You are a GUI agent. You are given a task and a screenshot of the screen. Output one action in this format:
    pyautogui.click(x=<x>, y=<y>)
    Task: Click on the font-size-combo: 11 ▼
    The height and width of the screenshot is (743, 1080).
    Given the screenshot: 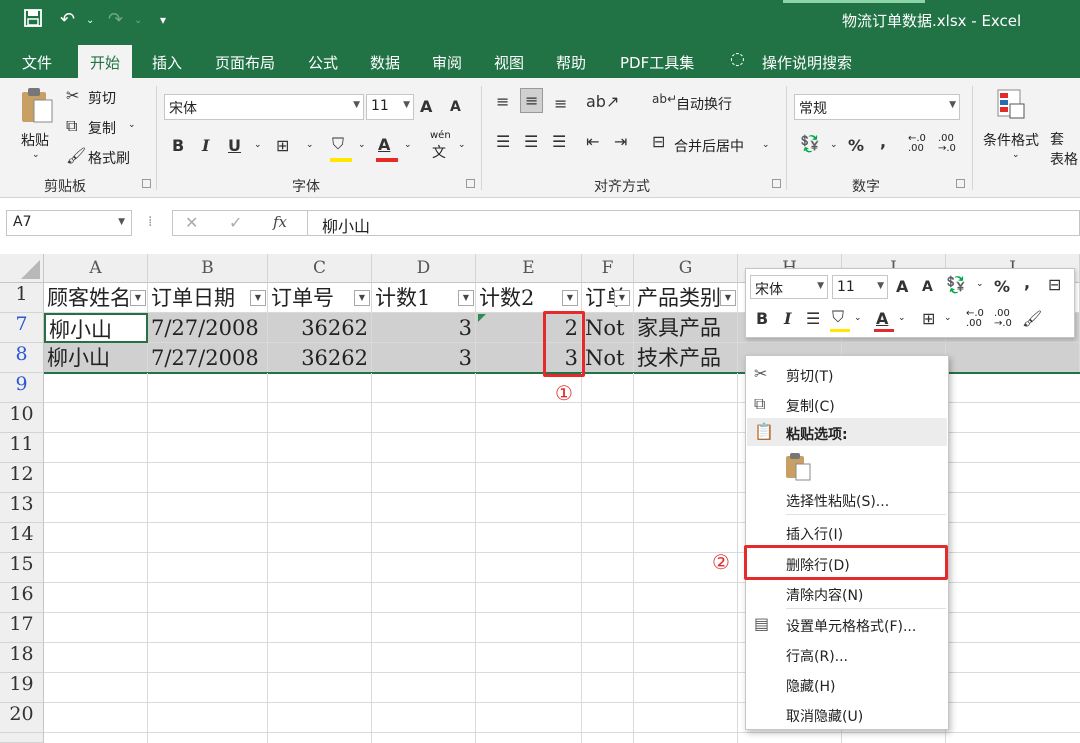 What is the action you would take?
    pyautogui.click(x=390, y=107)
    